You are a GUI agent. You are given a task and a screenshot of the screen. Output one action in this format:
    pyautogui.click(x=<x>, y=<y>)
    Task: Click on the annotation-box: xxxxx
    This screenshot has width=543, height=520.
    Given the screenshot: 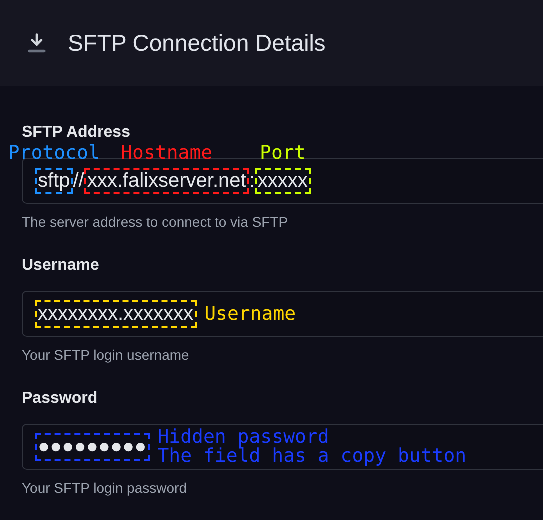 What is the action you would take?
    pyautogui.click(x=282, y=181)
    